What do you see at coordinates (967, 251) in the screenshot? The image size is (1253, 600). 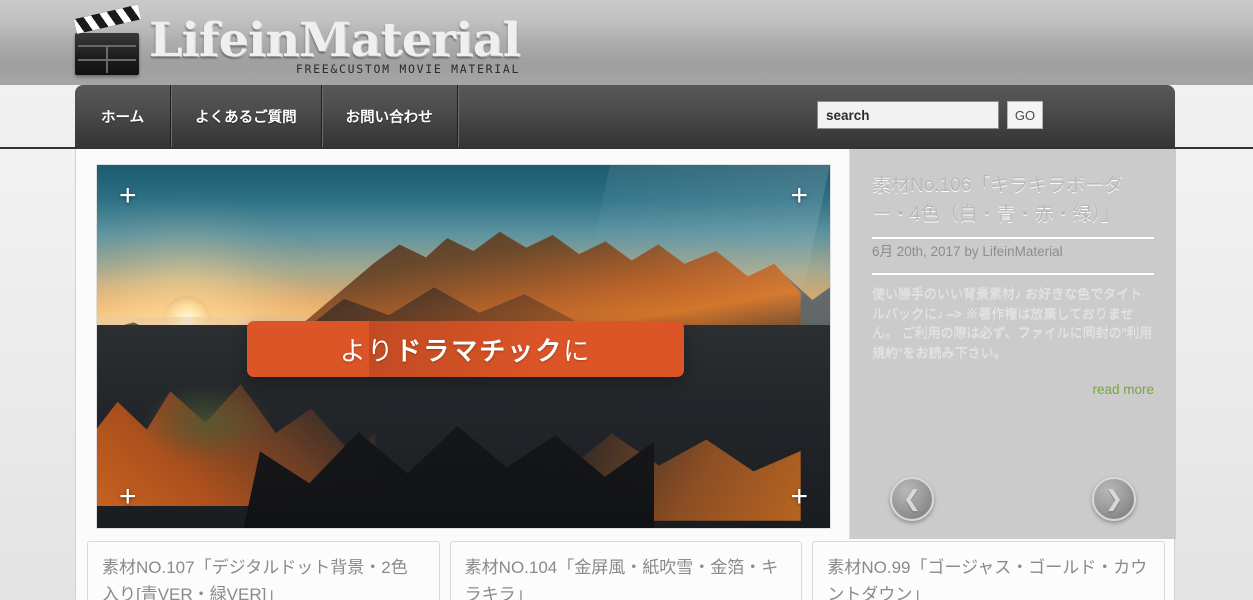 I see `featured-post-date: 6月 20th, 2017 by LifeinMaterial` at bounding box center [967, 251].